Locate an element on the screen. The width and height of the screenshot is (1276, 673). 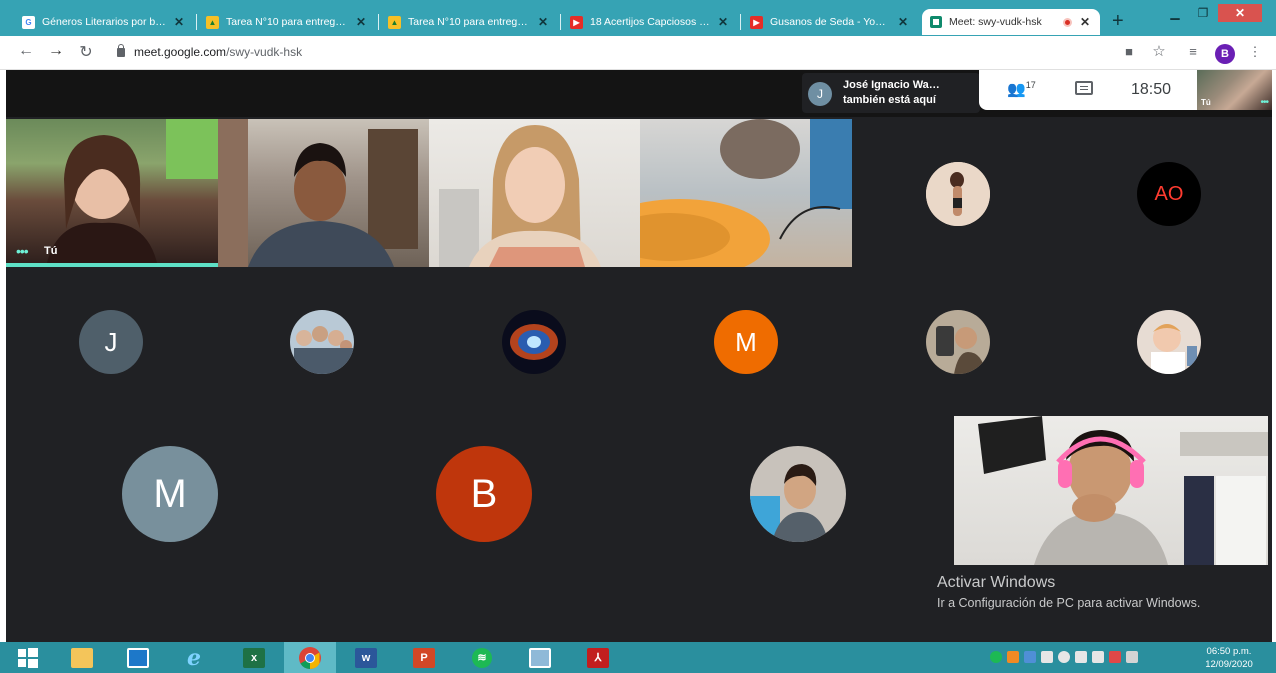
participant-avatar: AO is located at coordinates (1169, 194).